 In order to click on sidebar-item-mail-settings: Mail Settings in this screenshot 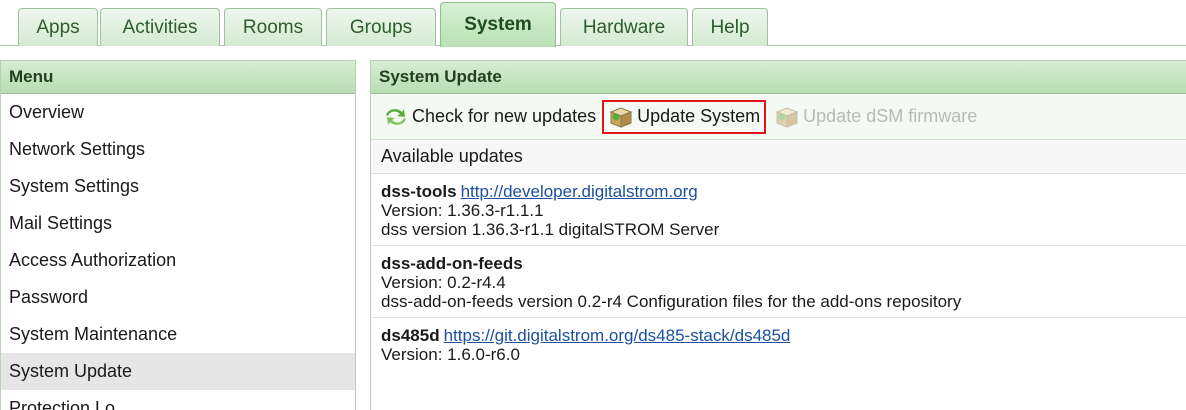, I will do `click(178, 223)`.